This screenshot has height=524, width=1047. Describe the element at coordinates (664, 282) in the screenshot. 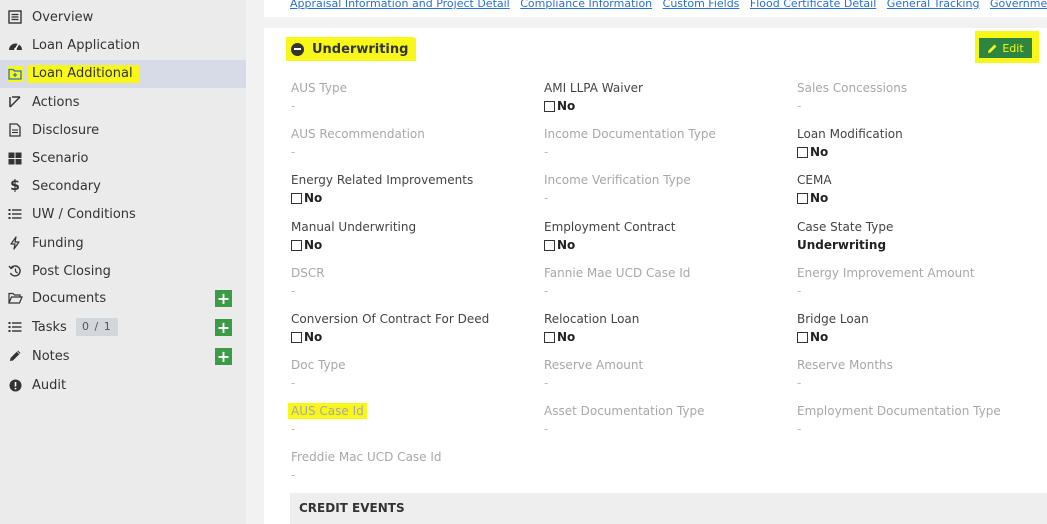

I see `field-fannie-mae-ucd-case-id: Fannie Mae UCD Case Id -` at that location.